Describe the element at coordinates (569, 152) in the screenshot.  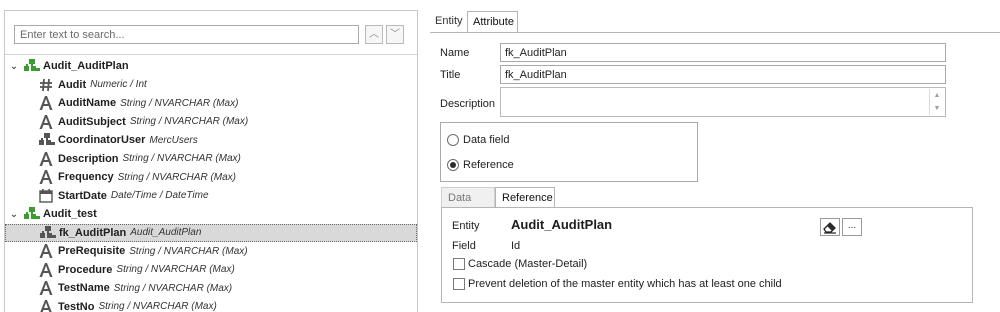
I see `attribute-kind-group: Data field Reference` at that location.